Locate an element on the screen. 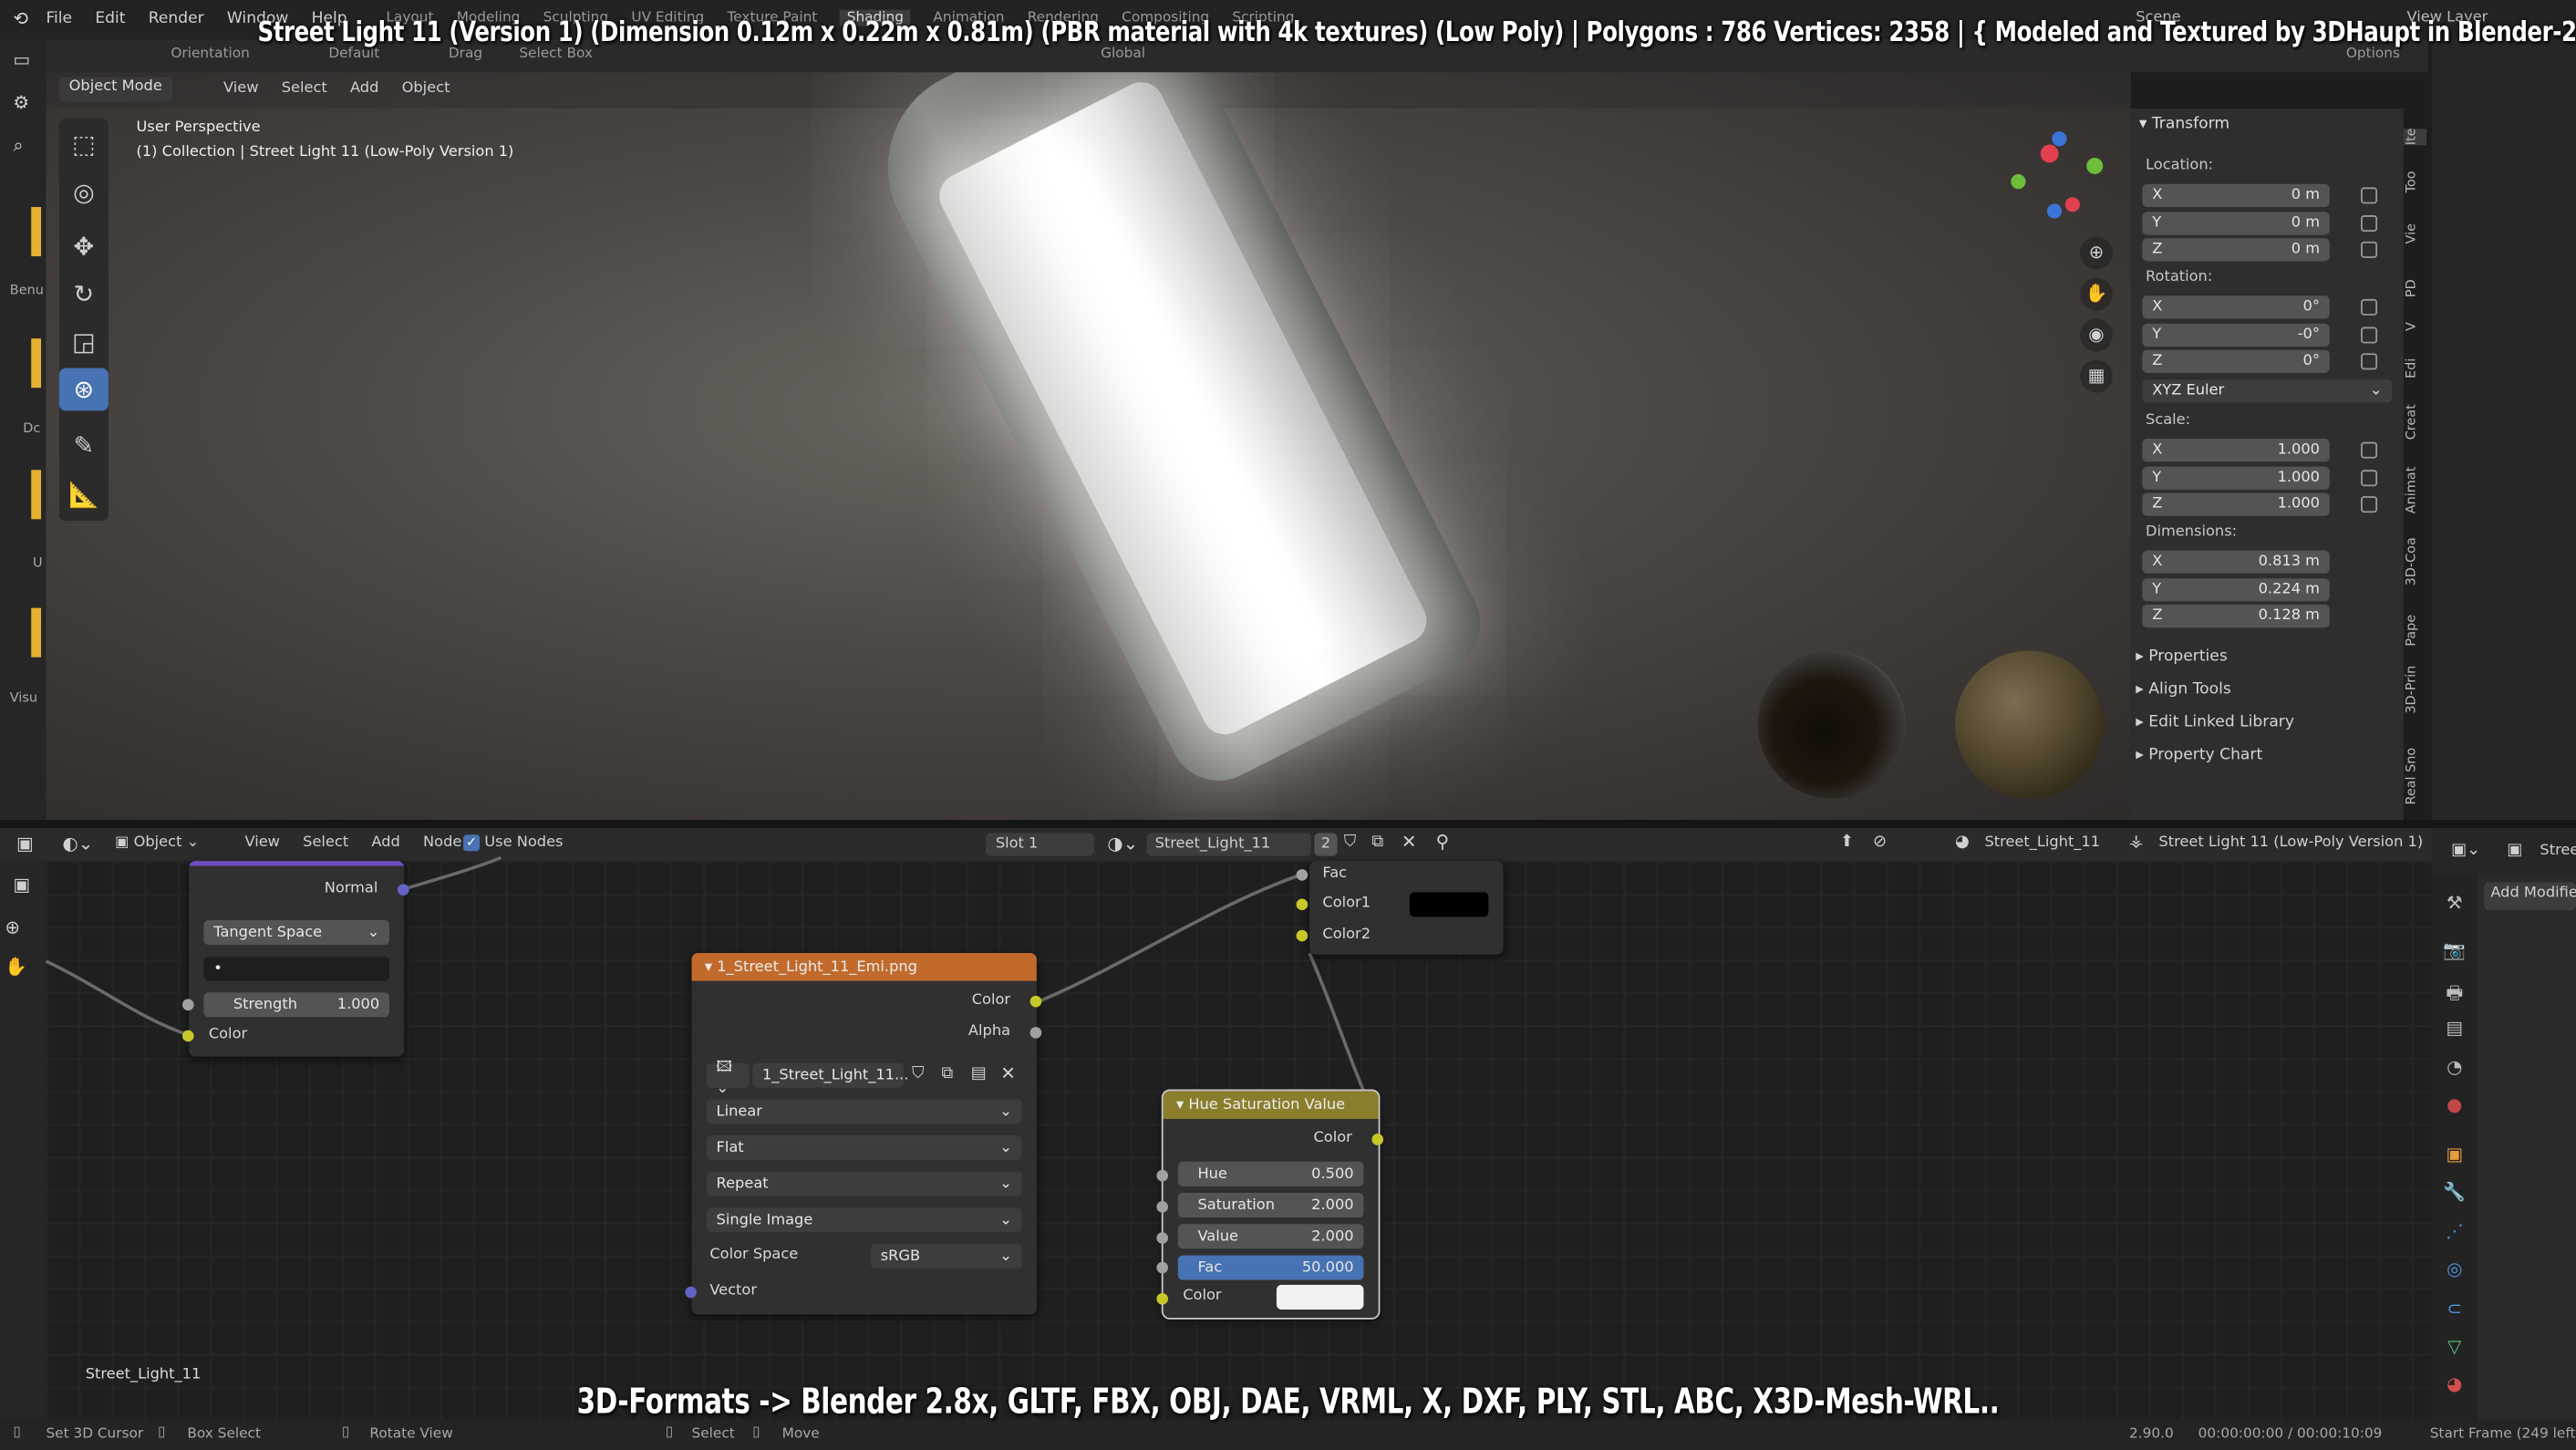 Image resolution: width=2576 pixels, height=1450 pixels. sidebar-tab-creat: Creat is located at coordinates (2415, 422).